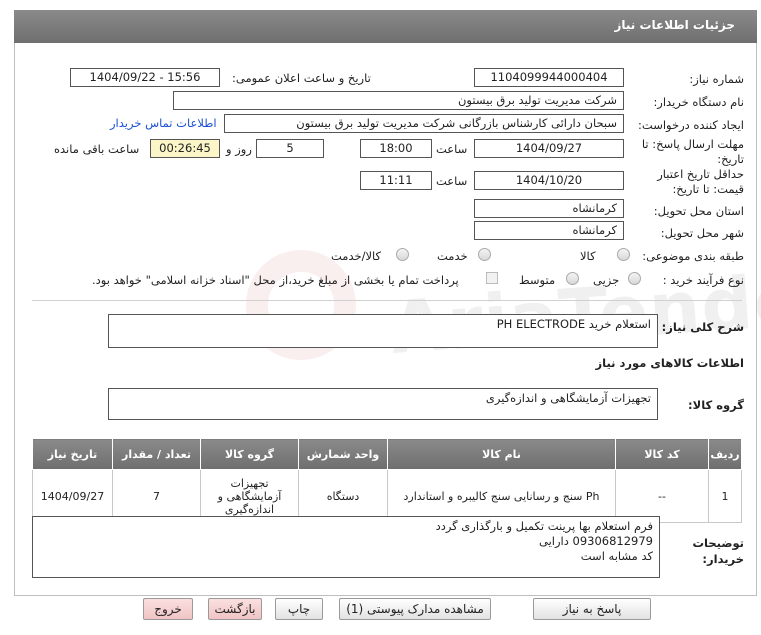  What do you see at coordinates (299, 609) in the screenshot?
I see `print-button: چاپ` at bounding box center [299, 609].